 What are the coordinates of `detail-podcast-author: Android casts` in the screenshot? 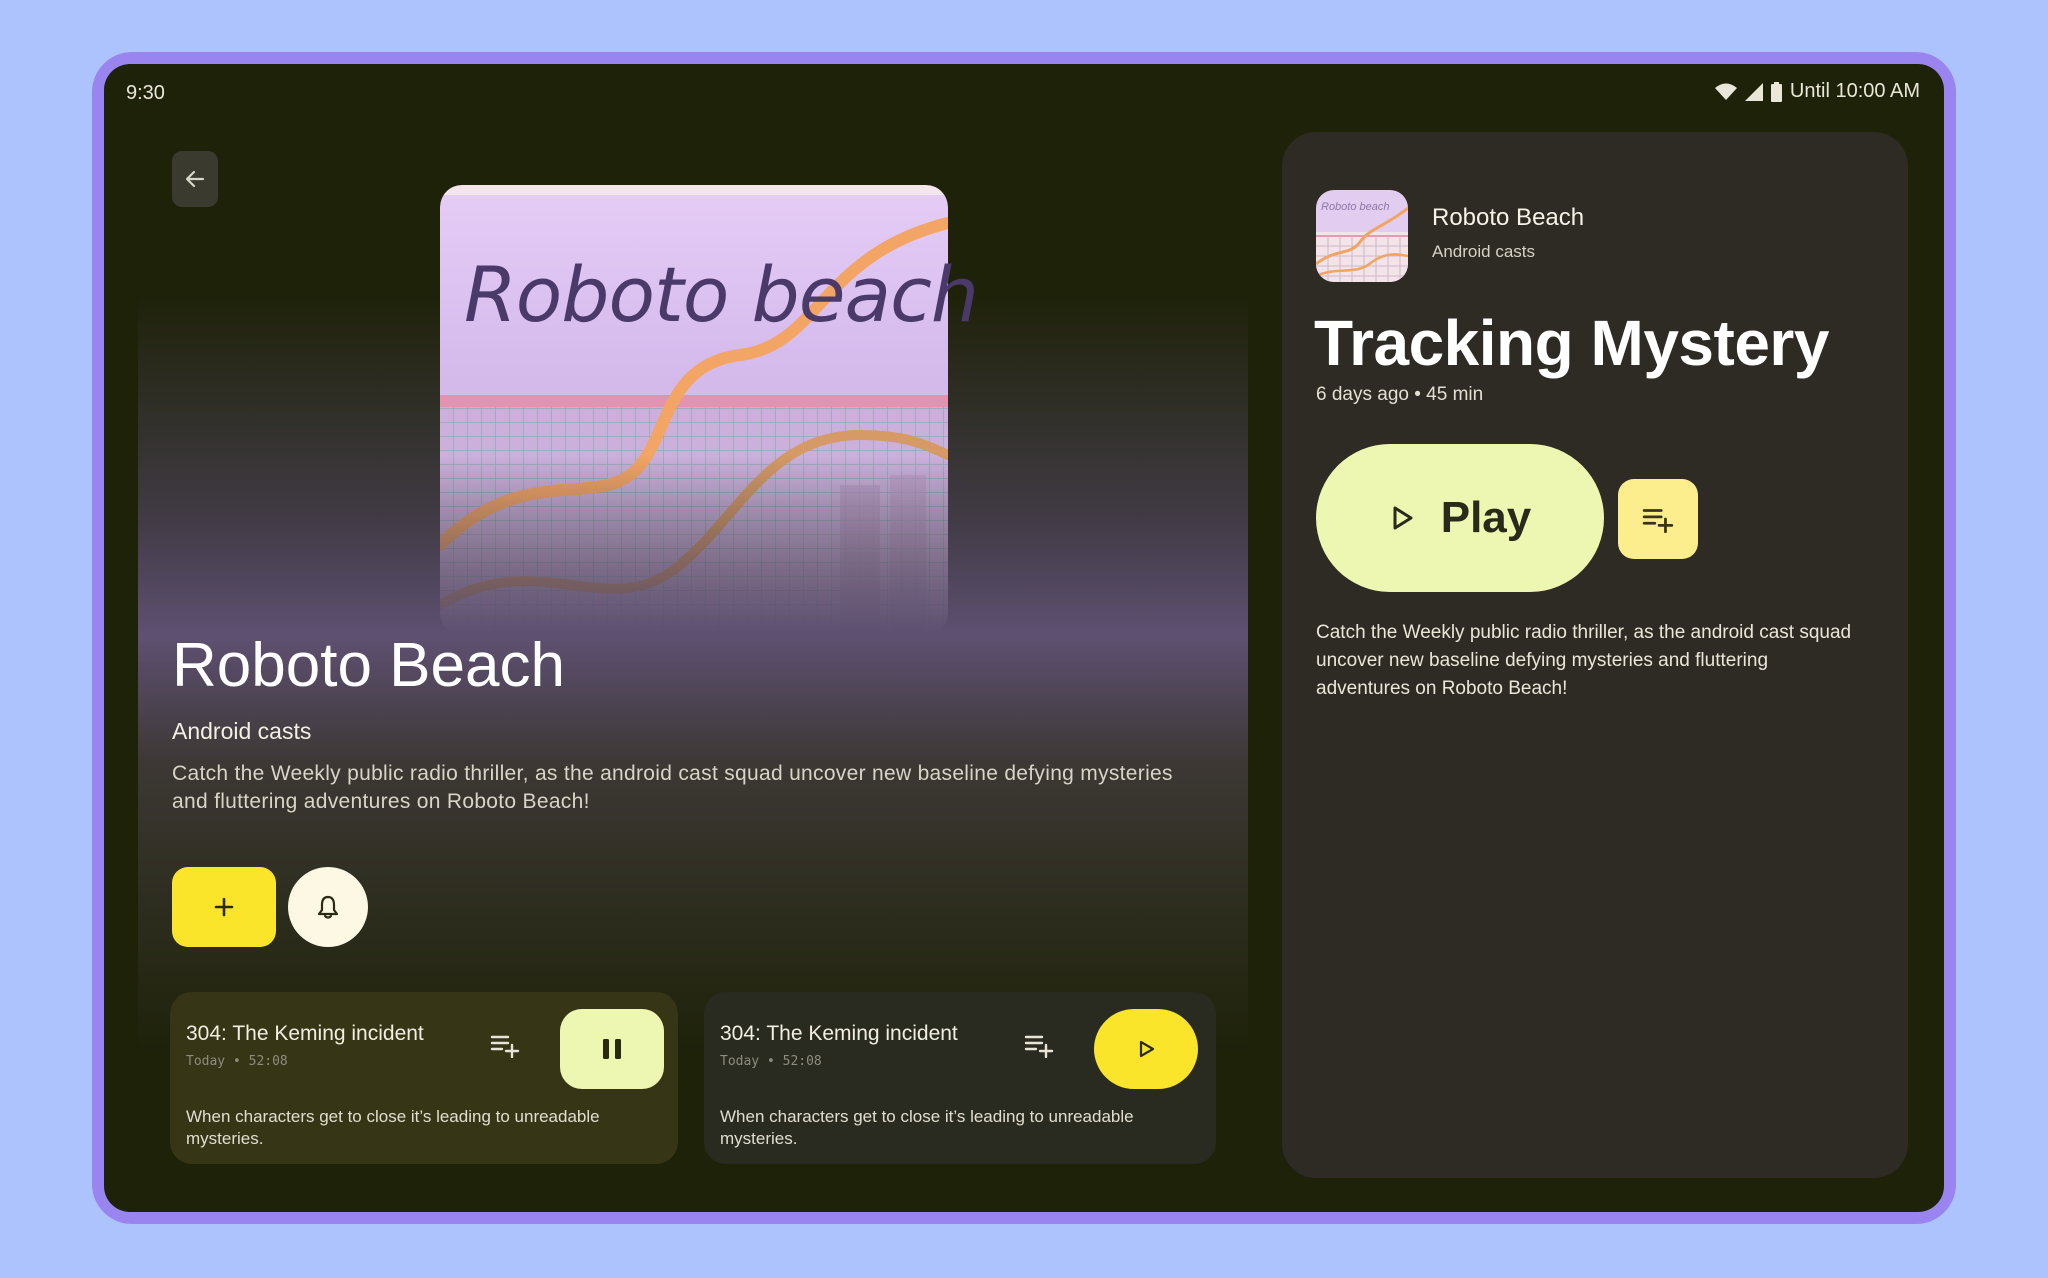 It's located at (1483, 251).